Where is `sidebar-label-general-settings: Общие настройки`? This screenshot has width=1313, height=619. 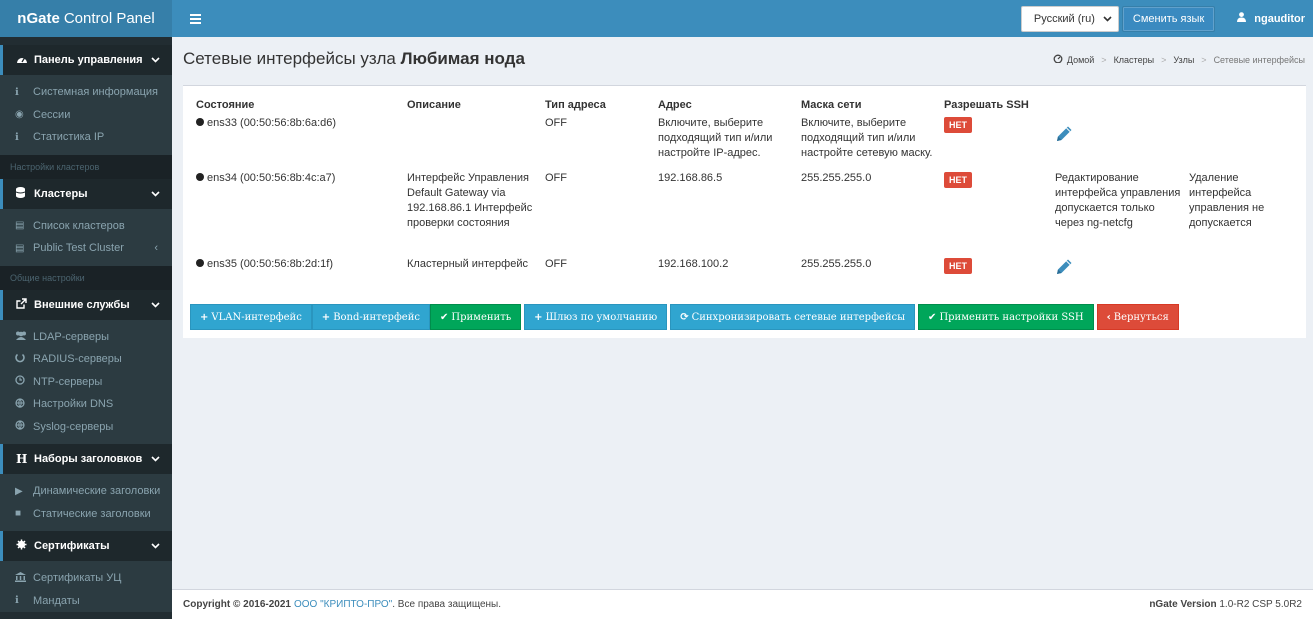 sidebar-label-general-settings: Общие настройки is located at coordinates (86, 277).